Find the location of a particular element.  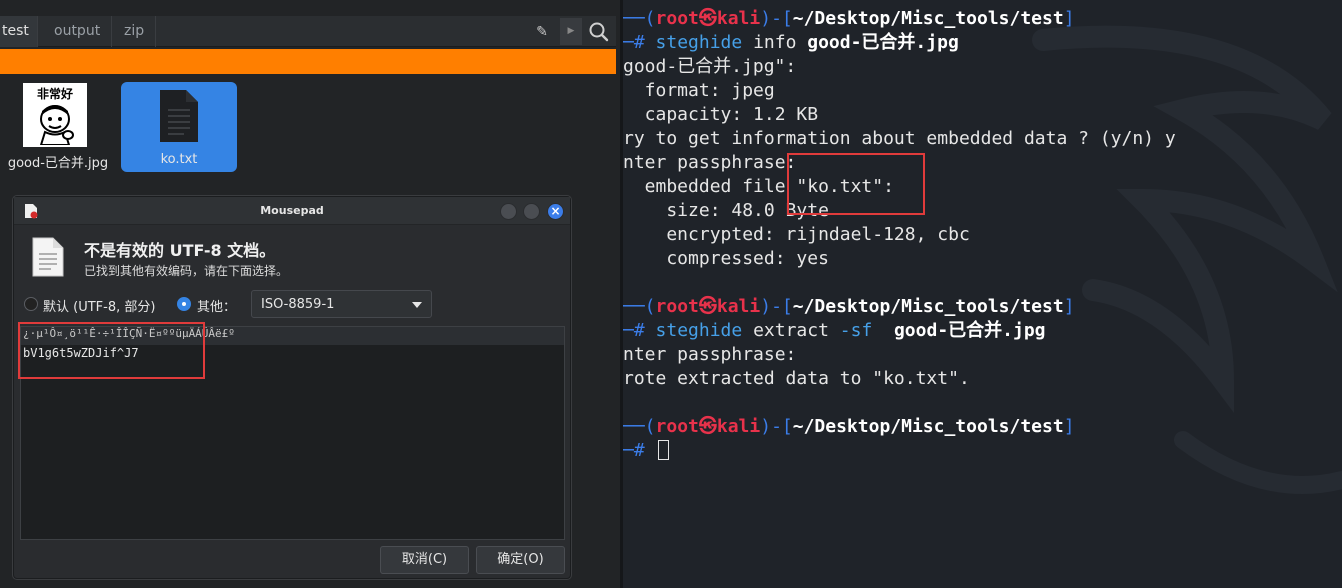

output-line: encrypted: rijndael-128, cbc is located at coordinates (796, 234).